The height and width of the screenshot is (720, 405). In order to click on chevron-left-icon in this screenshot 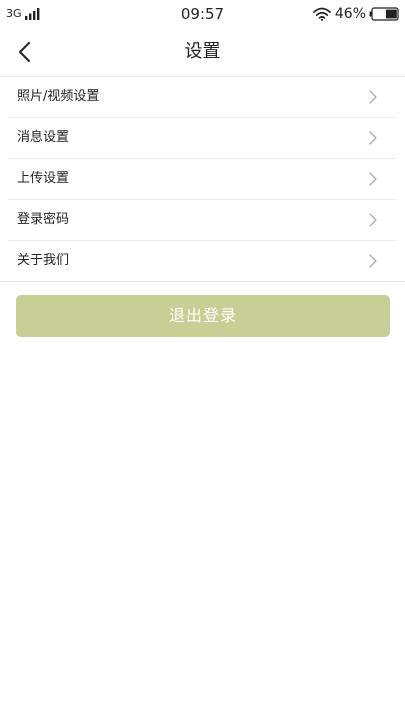, I will do `click(24, 52)`.